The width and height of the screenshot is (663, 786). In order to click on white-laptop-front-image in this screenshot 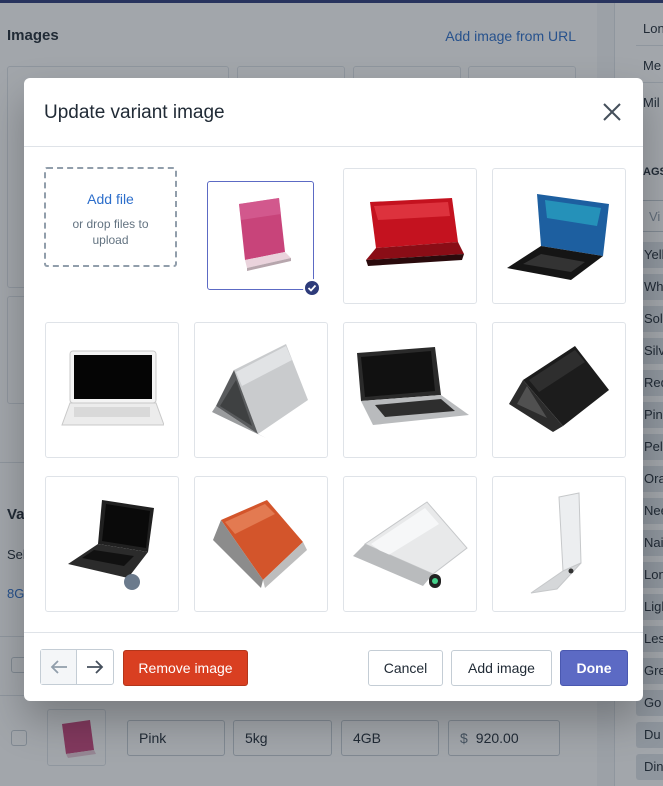, I will do `click(112, 388)`.